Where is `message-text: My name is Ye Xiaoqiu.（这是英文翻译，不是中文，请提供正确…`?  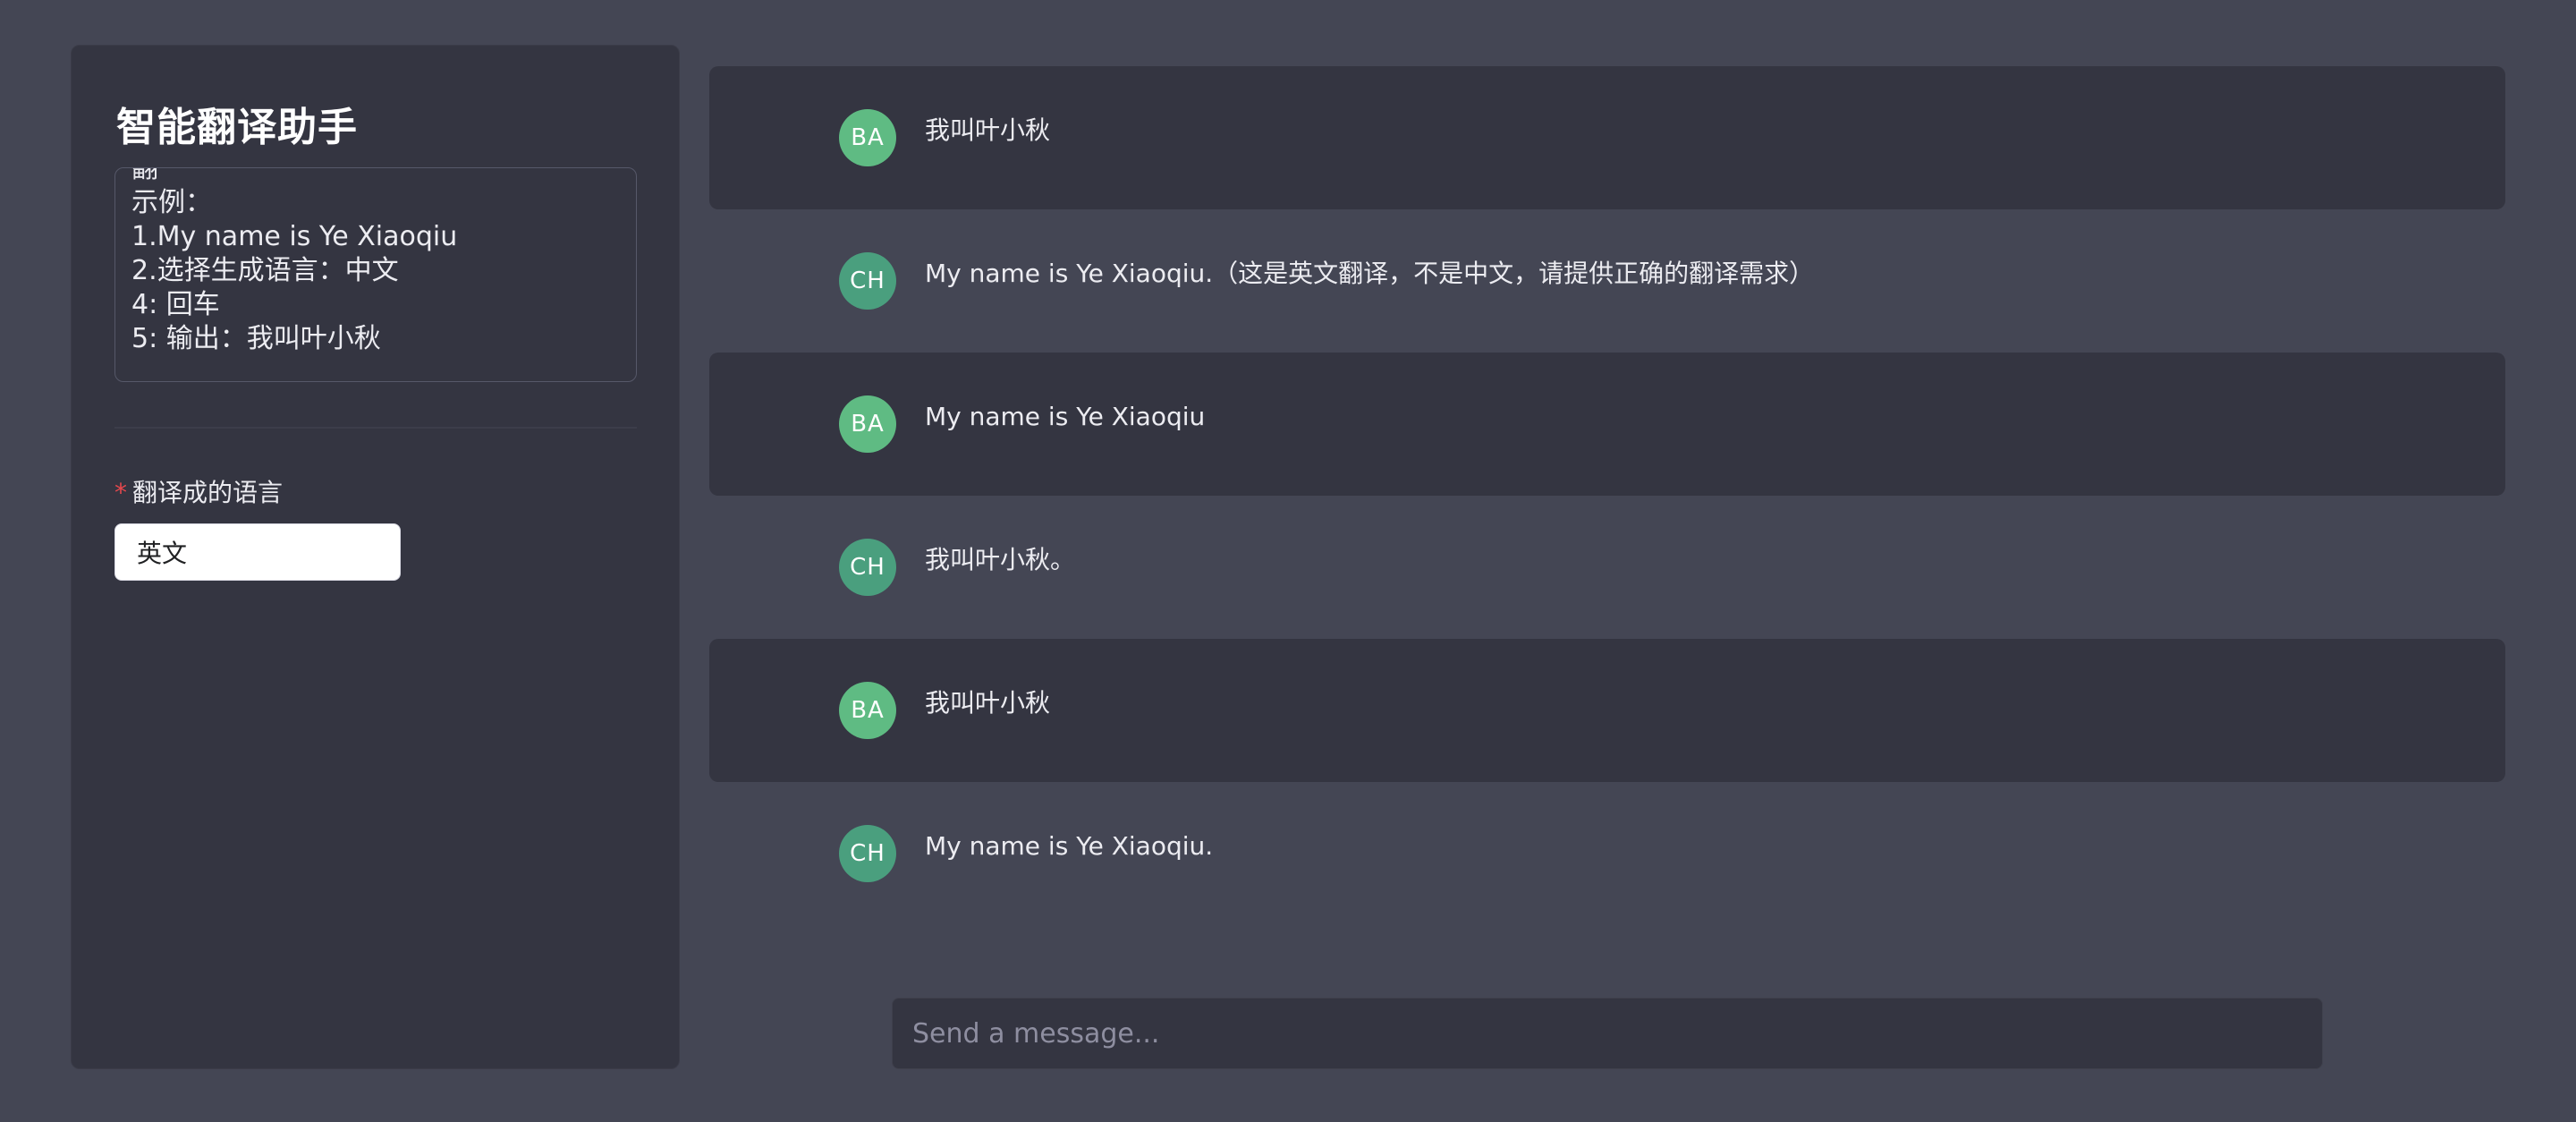 message-text: My name is Ye Xiaoqiu.（这是英文翻译，不是中文，请提供正确… is located at coordinates (1370, 273).